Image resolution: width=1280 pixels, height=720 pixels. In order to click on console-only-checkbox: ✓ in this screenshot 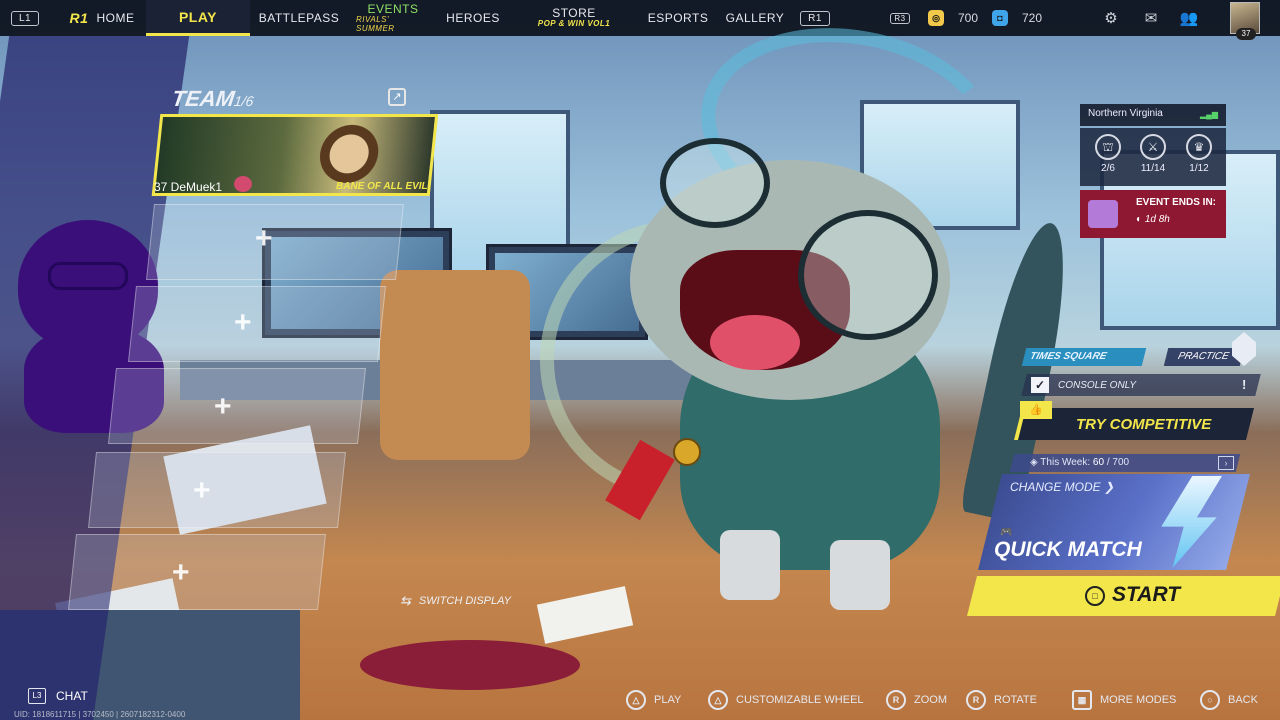, I will do `click(1040, 385)`.